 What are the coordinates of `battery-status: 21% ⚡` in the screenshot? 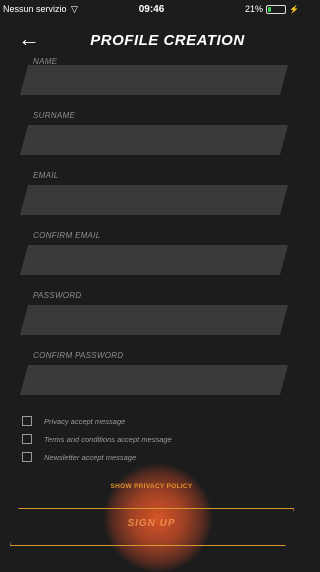 It's located at (272, 9).